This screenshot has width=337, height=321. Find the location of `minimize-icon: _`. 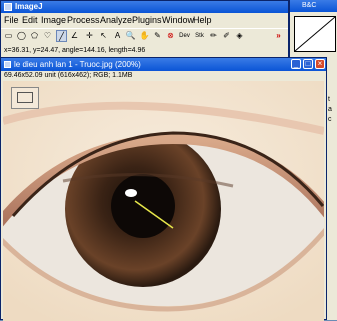

minimize-icon: _ is located at coordinates (296, 64).